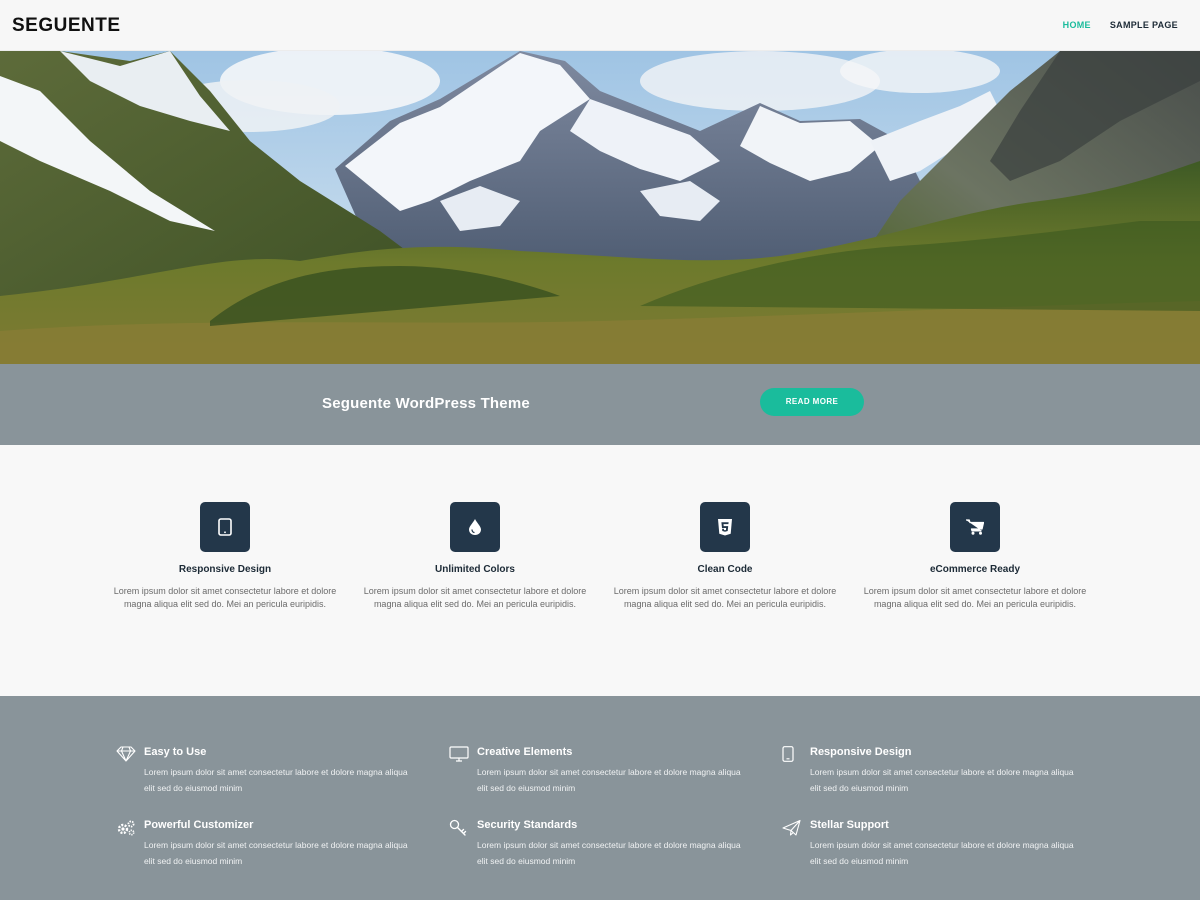  Describe the element at coordinates (475, 527) in the screenshot. I see `droplet-icon` at that location.